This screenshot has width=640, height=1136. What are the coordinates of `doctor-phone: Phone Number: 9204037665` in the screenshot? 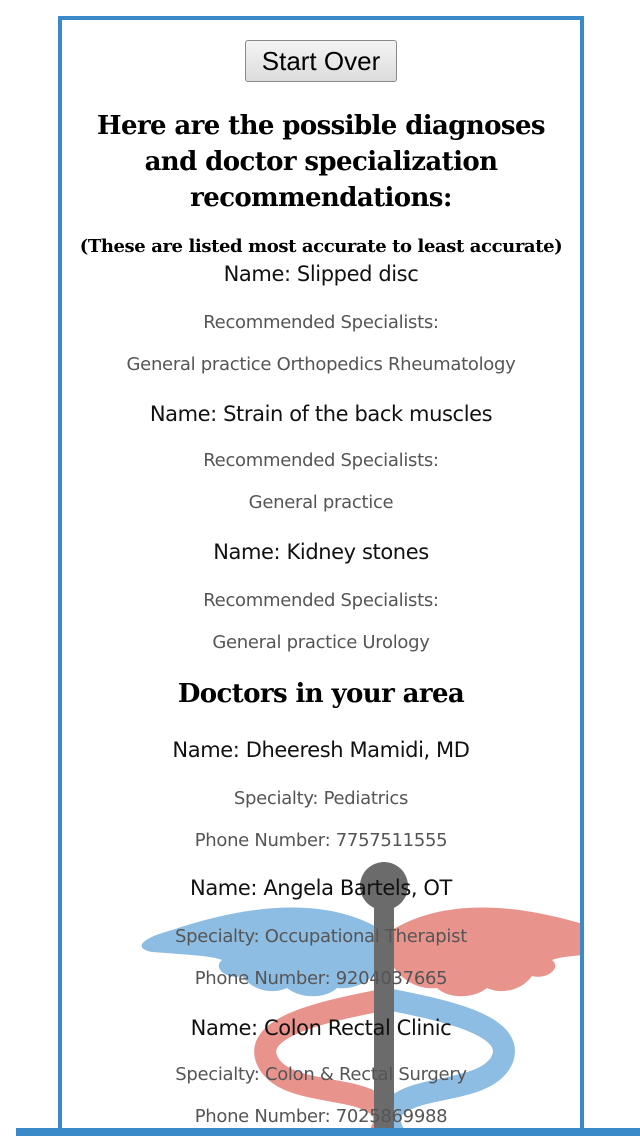 It's located at (321, 978).